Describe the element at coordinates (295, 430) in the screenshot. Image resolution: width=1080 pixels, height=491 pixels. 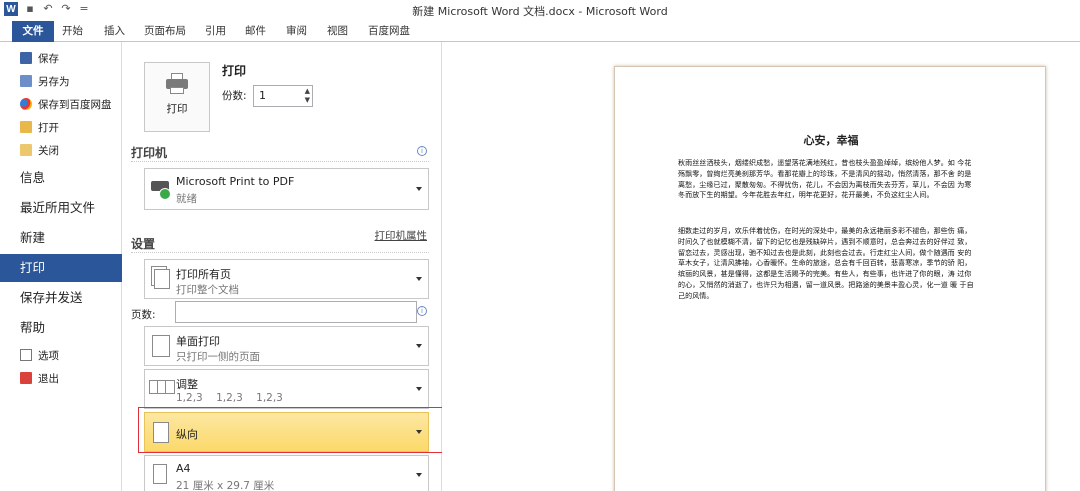
I see `highlight-box` at that location.